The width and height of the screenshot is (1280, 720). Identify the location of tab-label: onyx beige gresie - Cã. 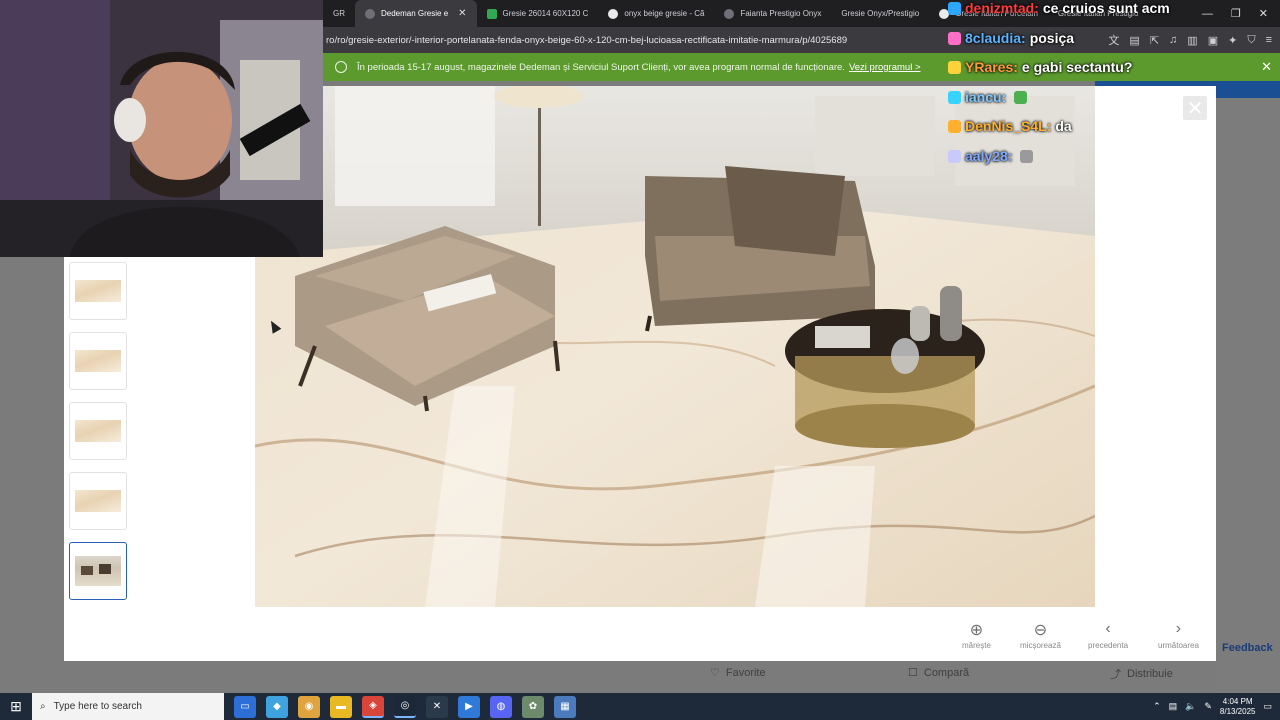
(664, 13).